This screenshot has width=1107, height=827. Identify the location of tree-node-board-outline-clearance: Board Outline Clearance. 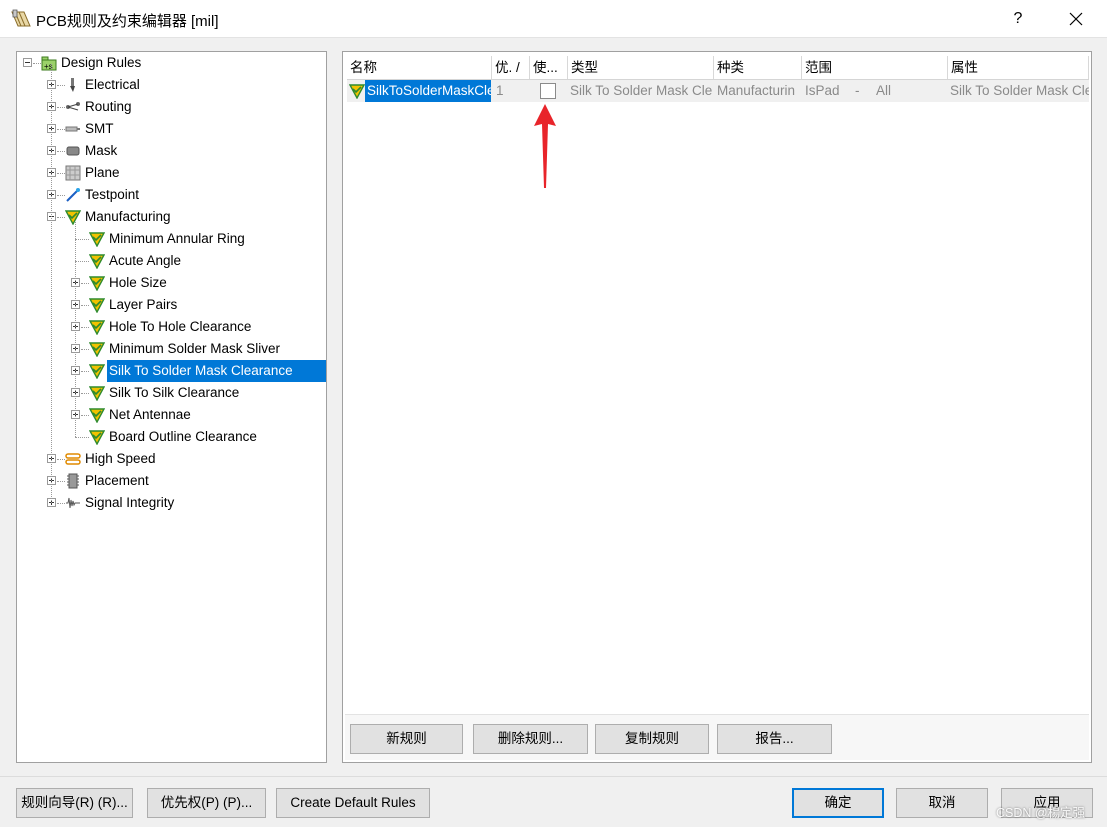
(171, 437).